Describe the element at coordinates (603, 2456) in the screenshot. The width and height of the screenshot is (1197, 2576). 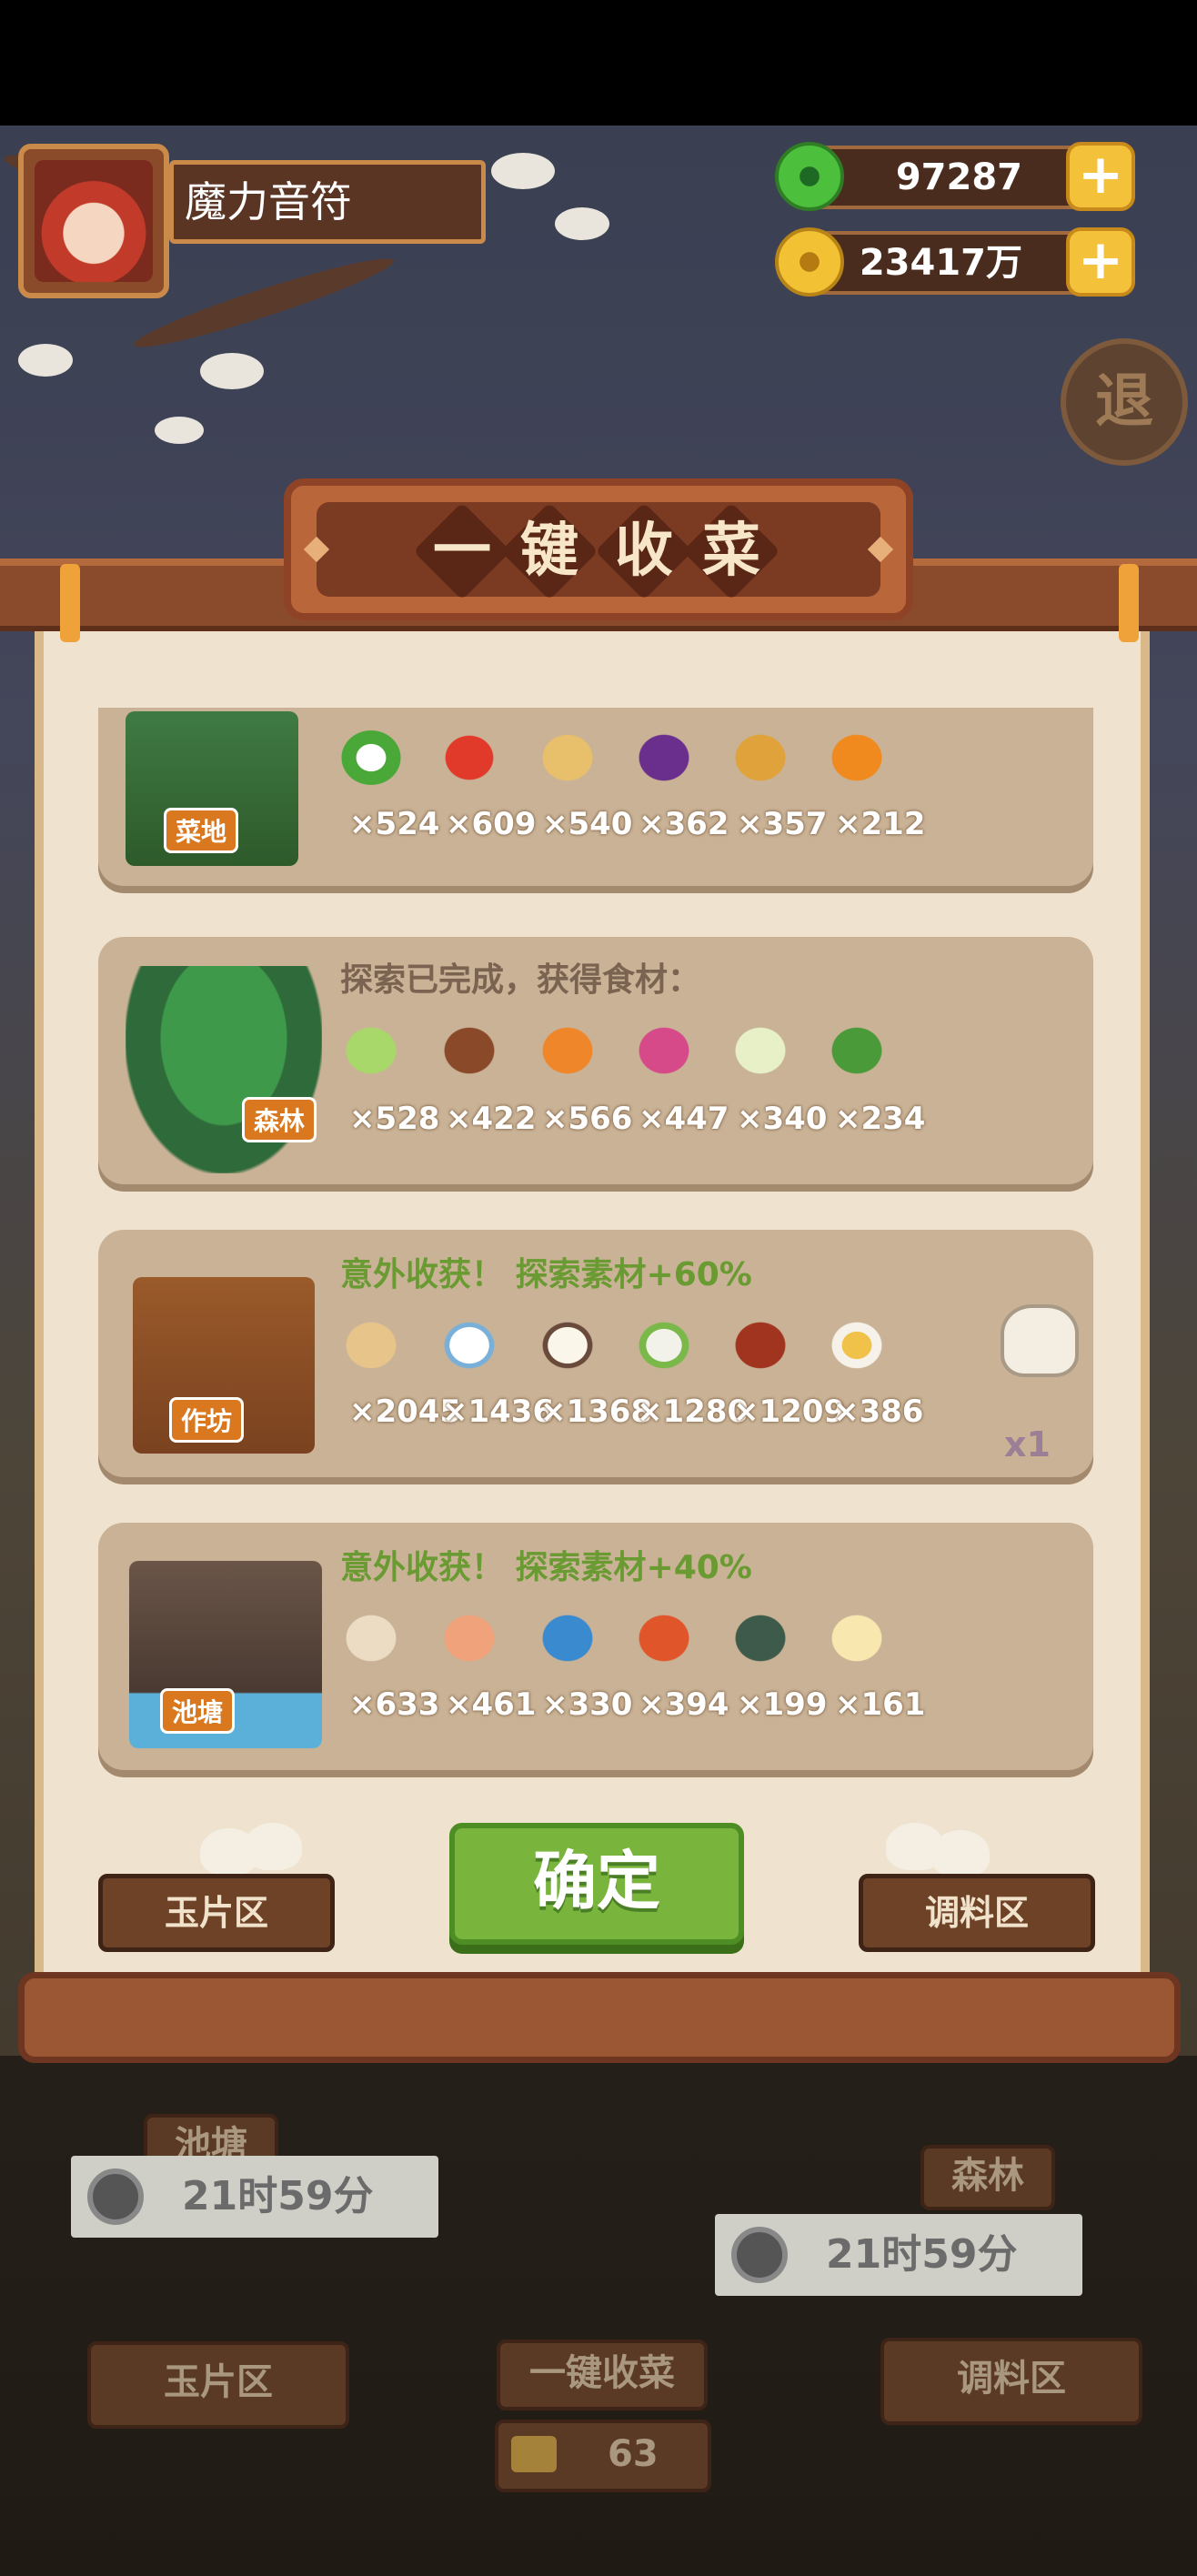
I see `bg-counter: 63` at that location.